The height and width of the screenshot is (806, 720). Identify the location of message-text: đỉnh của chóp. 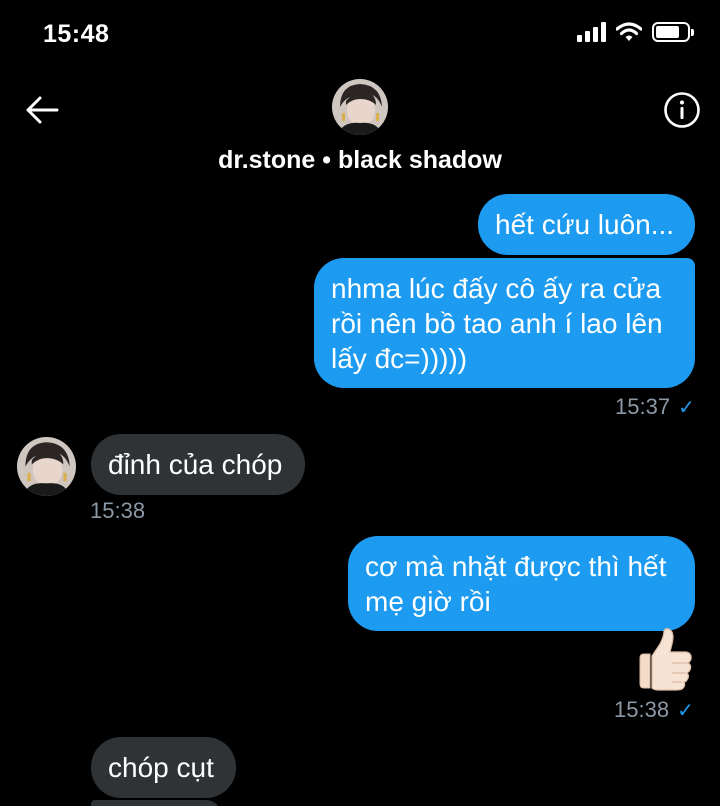
(195, 464).